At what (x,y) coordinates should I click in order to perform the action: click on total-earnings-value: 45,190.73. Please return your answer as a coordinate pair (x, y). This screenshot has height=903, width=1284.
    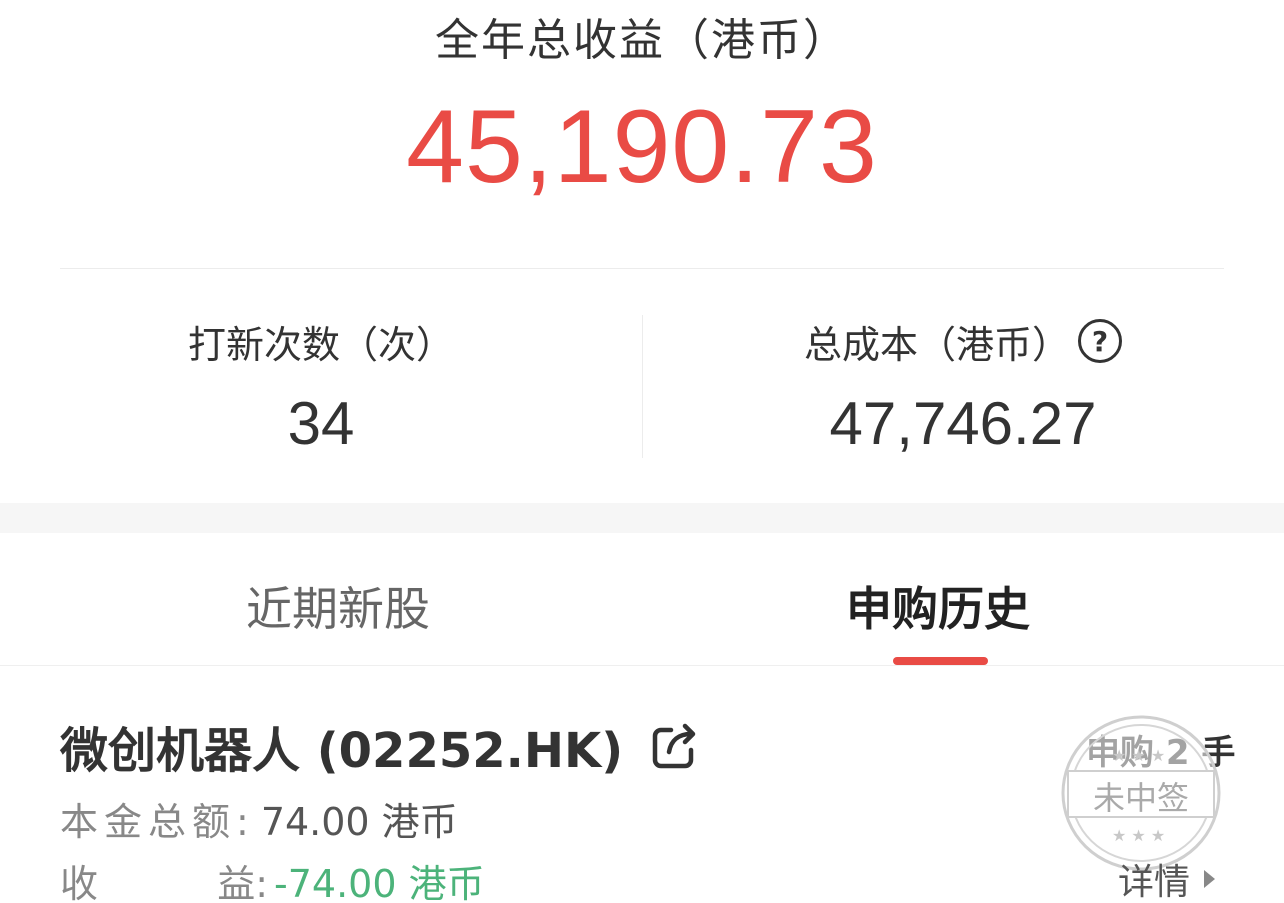
    Looking at the image, I should click on (642, 147).